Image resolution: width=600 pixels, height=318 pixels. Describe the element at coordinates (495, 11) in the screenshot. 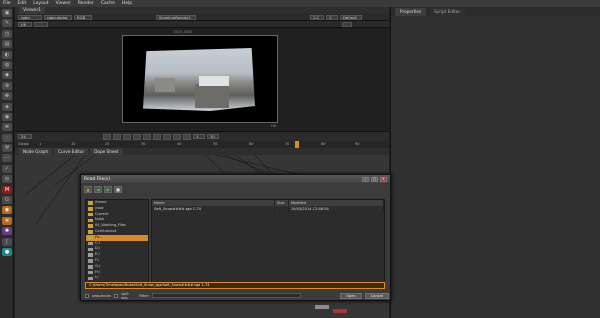

I see `right-tabs: Properties Script Editor` at that location.